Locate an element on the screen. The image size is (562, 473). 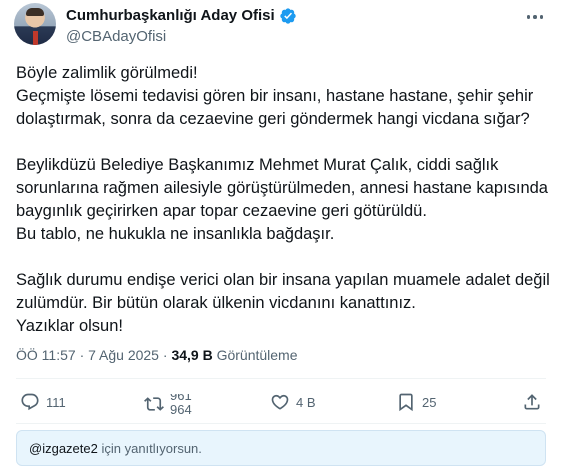
repost-count-old: 961 is located at coordinates (181, 395).